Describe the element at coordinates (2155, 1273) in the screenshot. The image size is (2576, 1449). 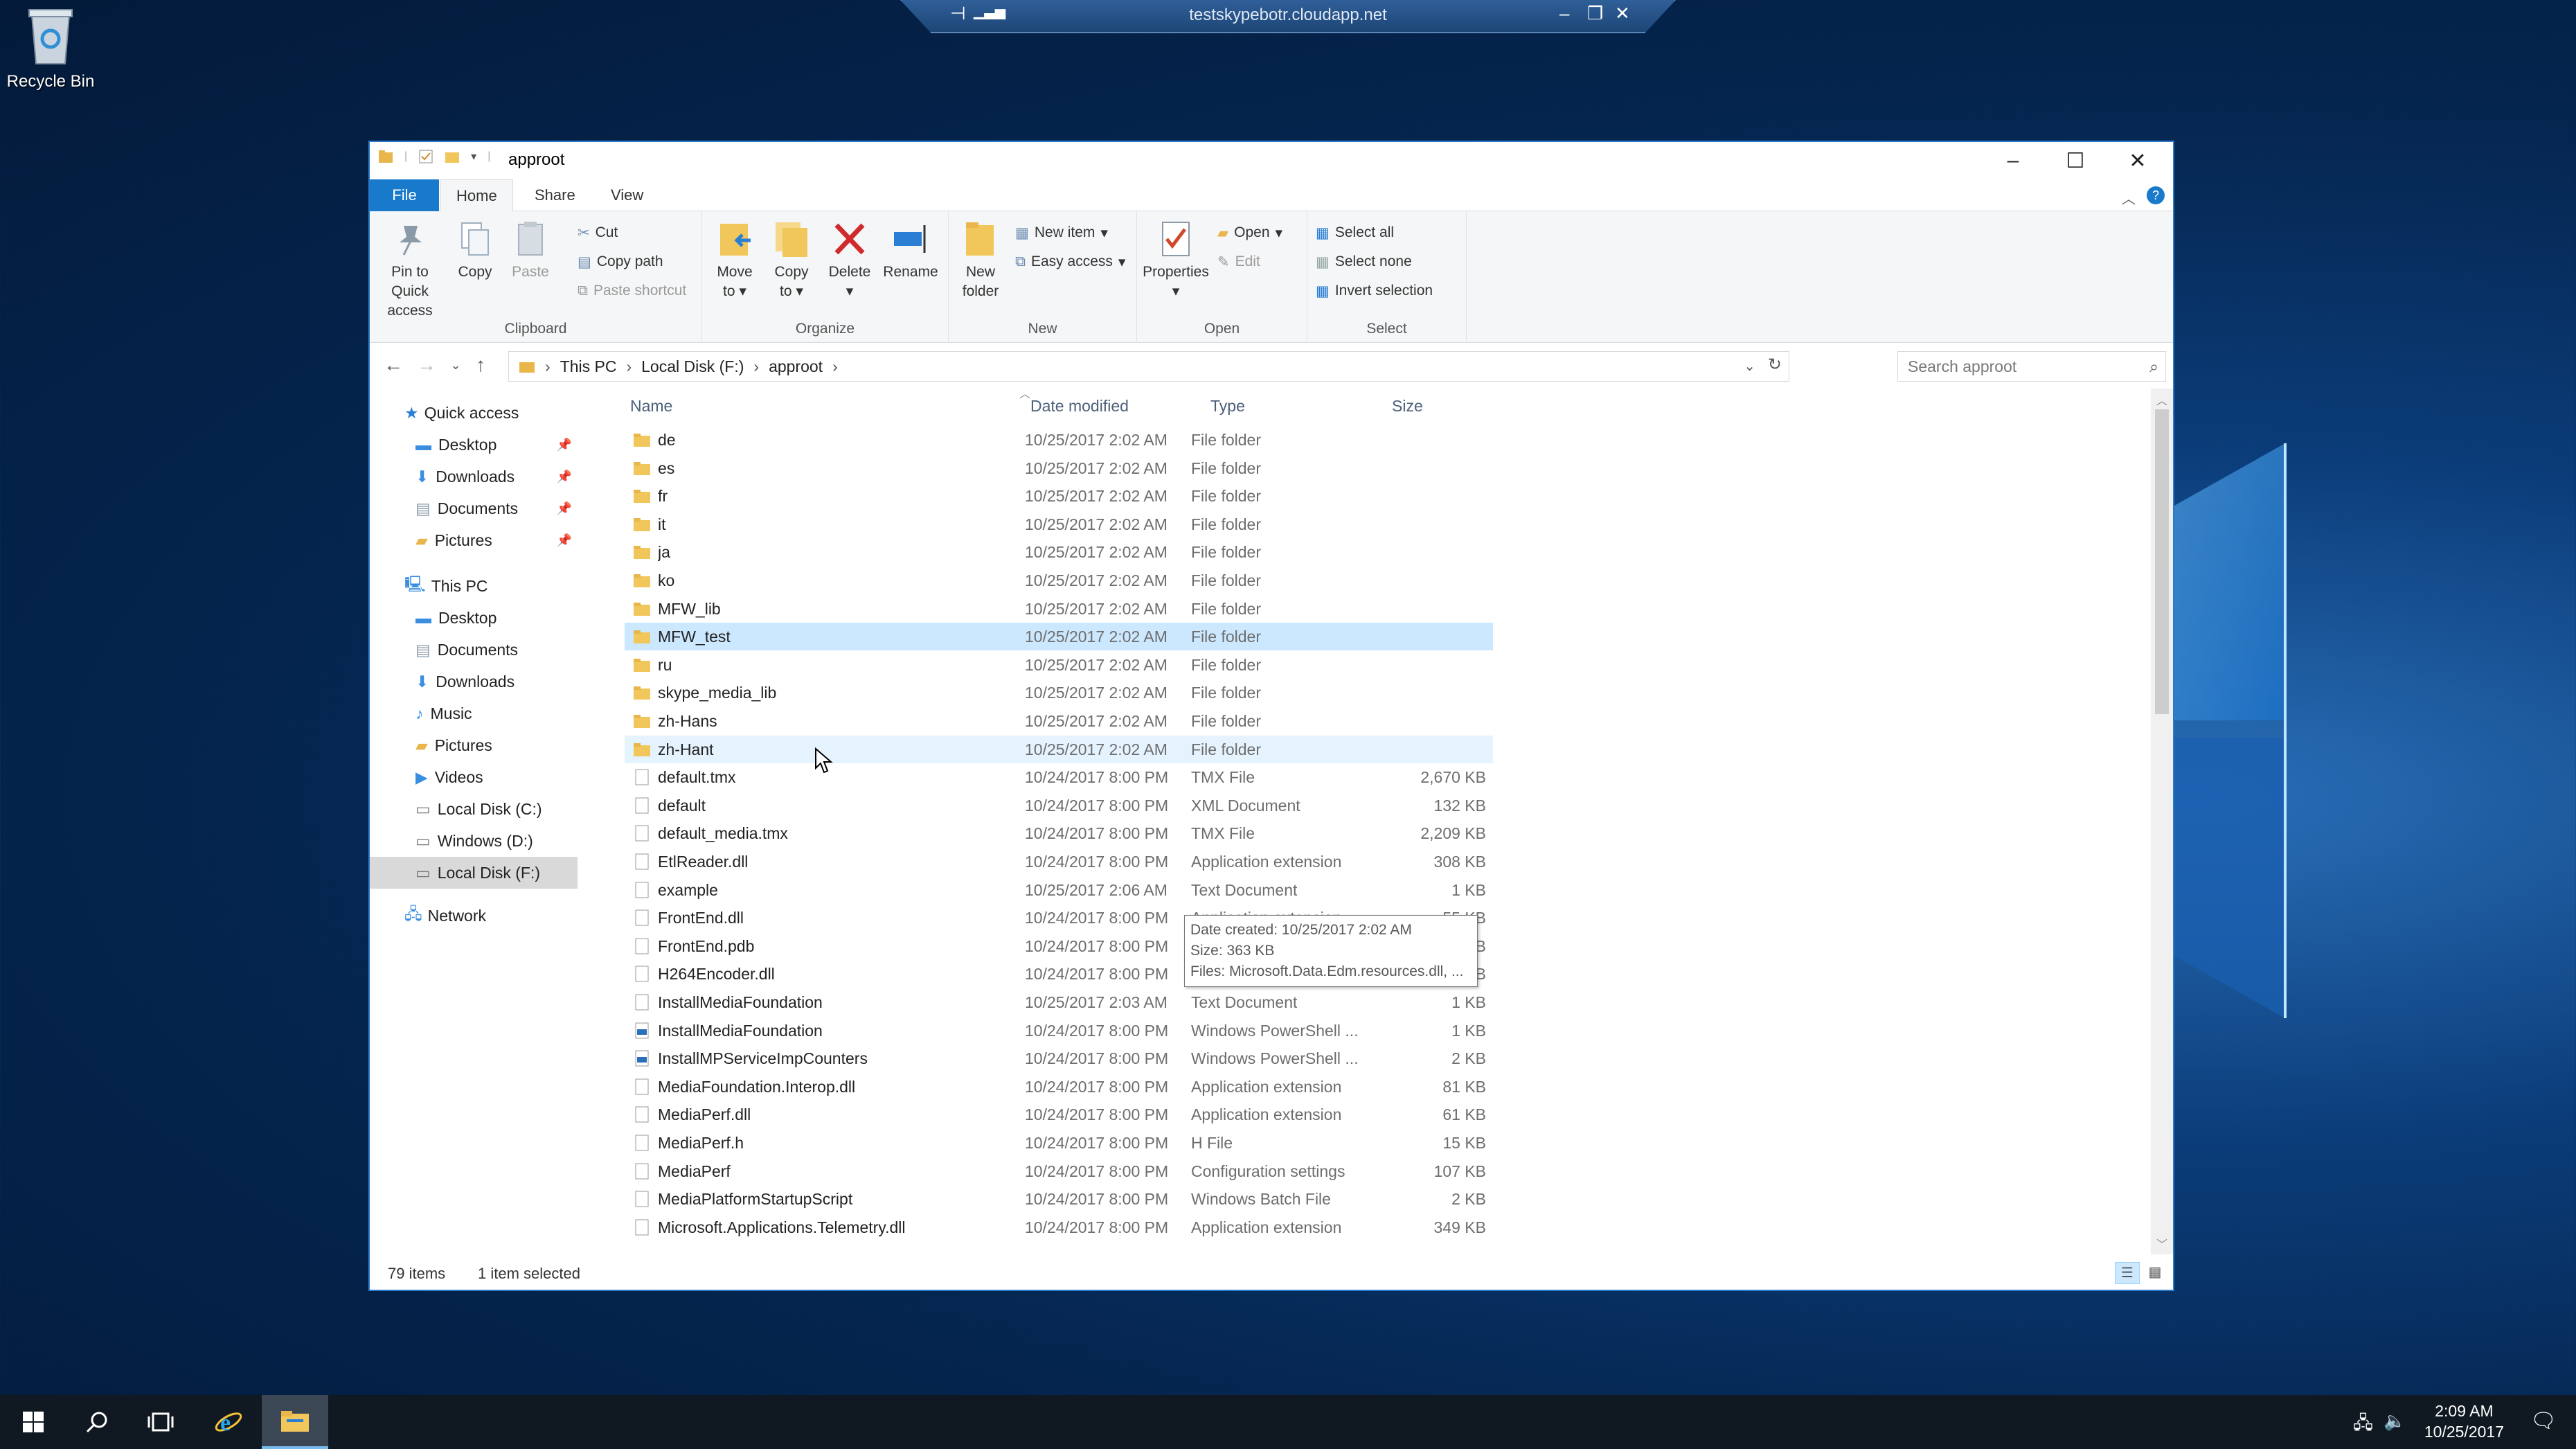
I see `large-icons-view-icon: ▦` at that location.